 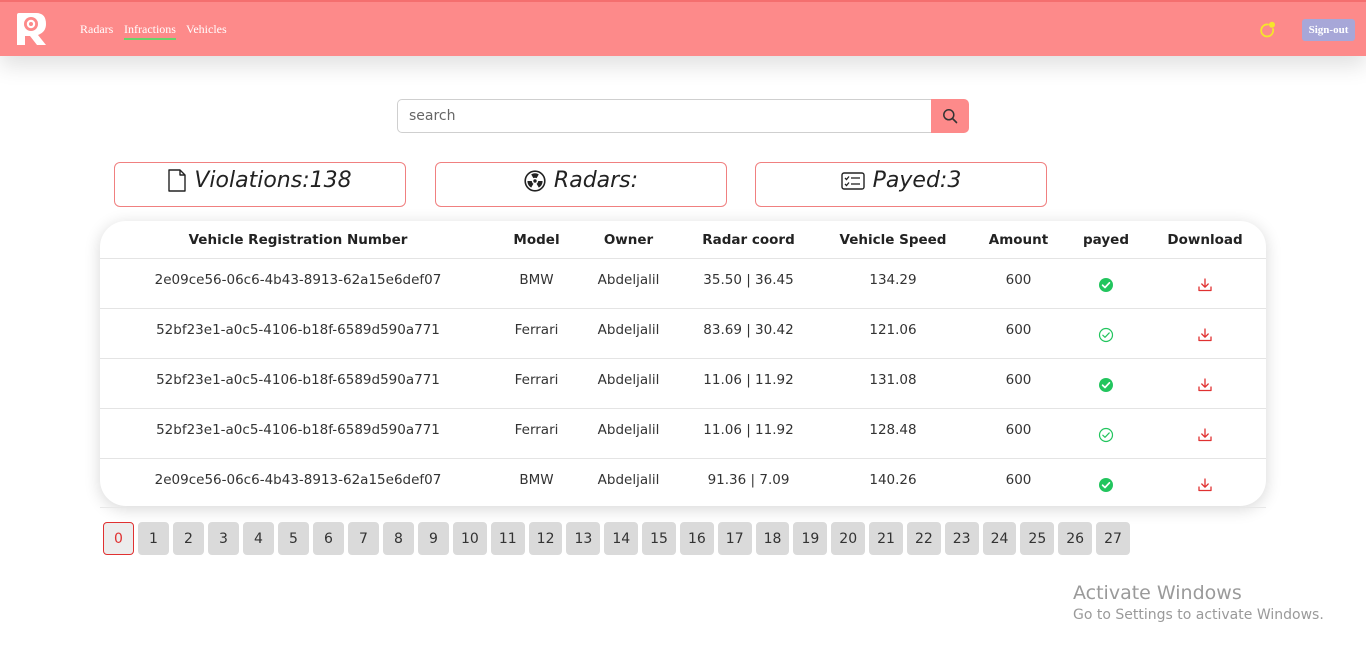 What do you see at coordinates (535, 180) in the screenshot?
I see `radiation-icon` at bounding box center [535, 180].